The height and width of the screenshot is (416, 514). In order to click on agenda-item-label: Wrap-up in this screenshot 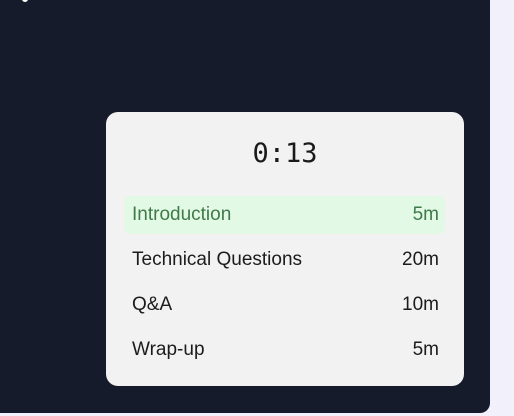, I will do `click(168, 349)`.